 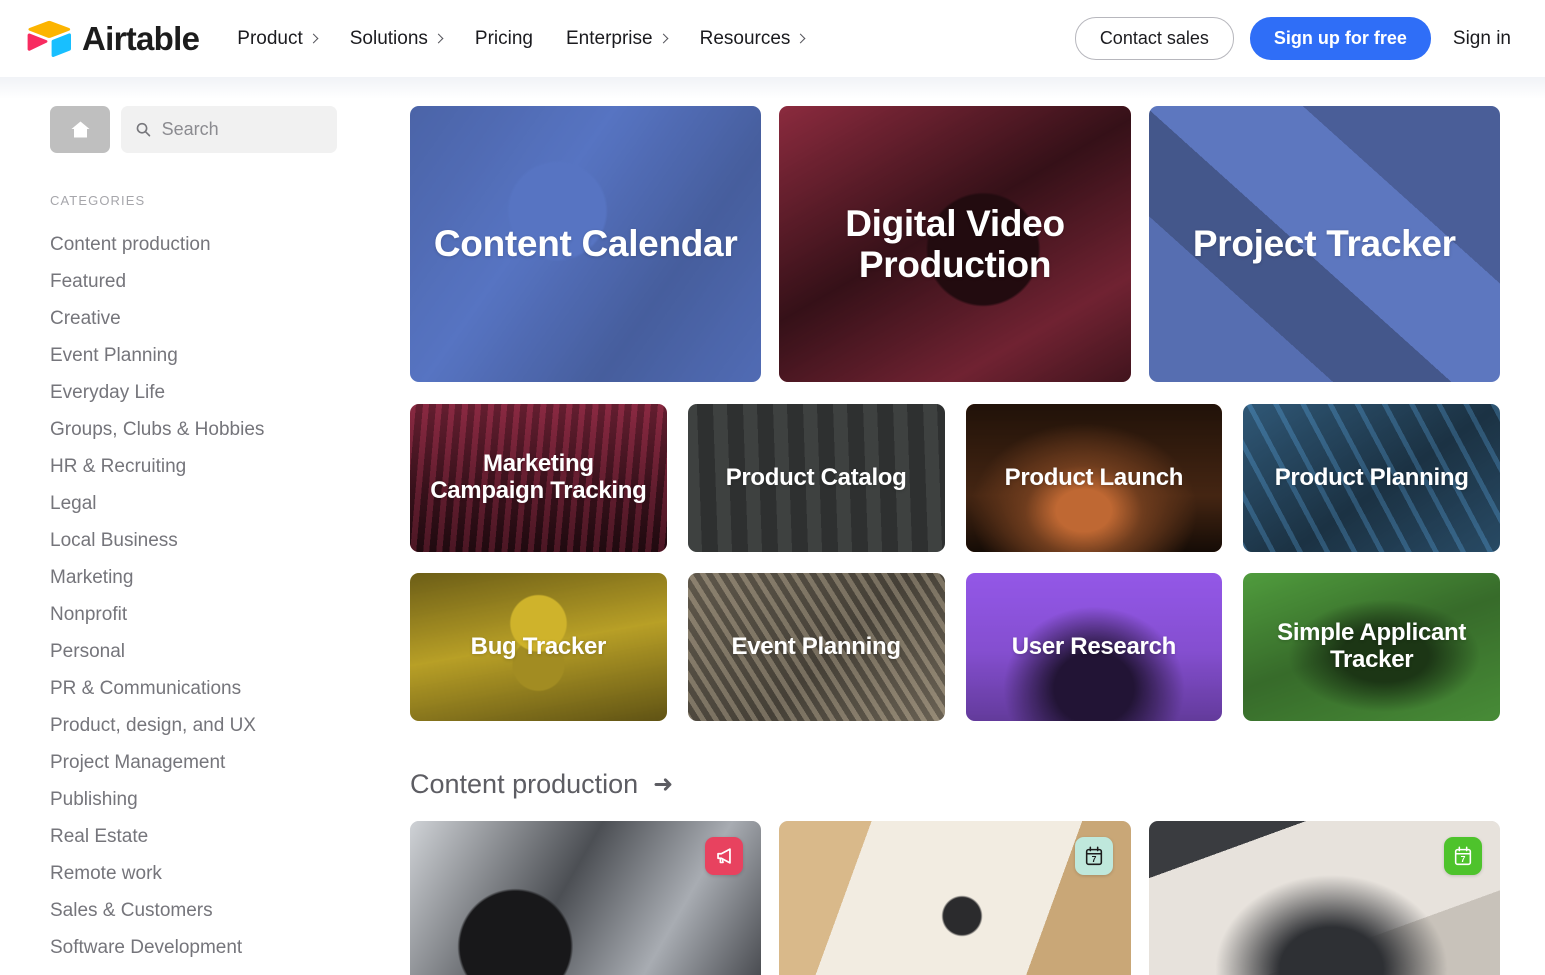 I want to click on nav-label: Pricing, so click(x=503, y=38).